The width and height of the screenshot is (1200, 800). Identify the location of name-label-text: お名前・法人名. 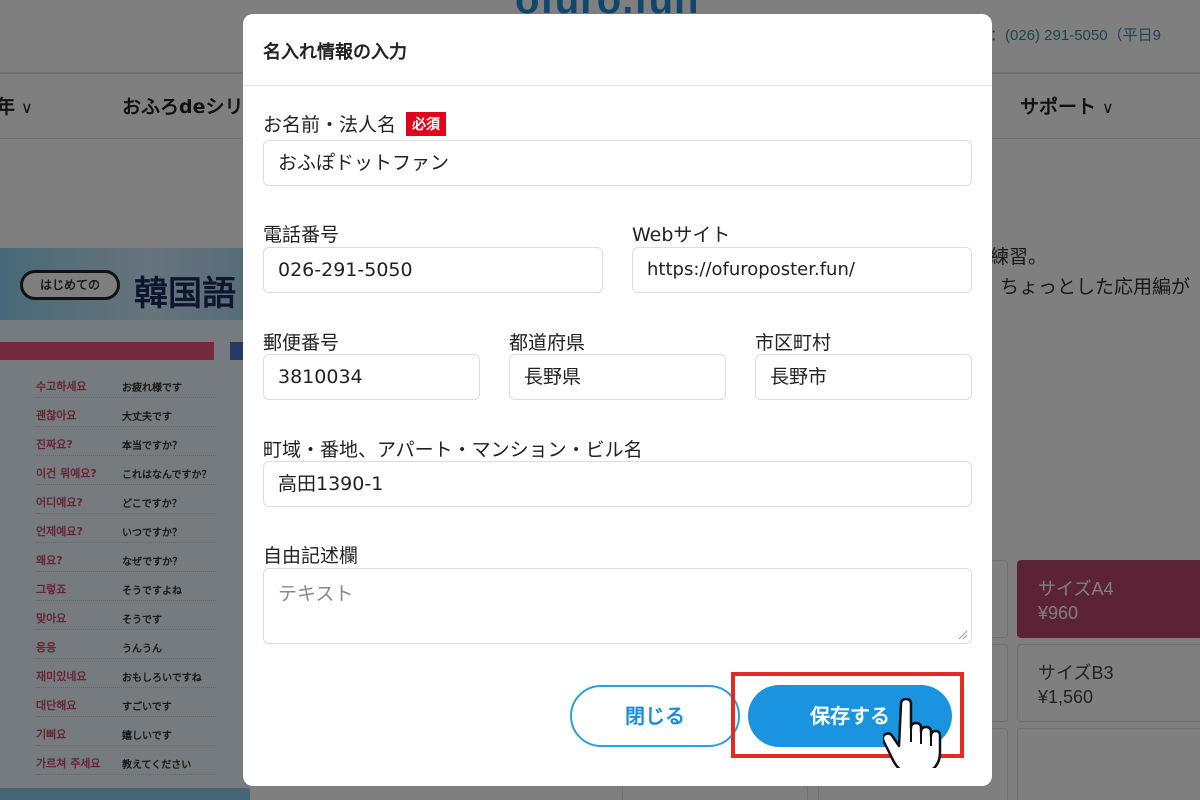
(330, 125).